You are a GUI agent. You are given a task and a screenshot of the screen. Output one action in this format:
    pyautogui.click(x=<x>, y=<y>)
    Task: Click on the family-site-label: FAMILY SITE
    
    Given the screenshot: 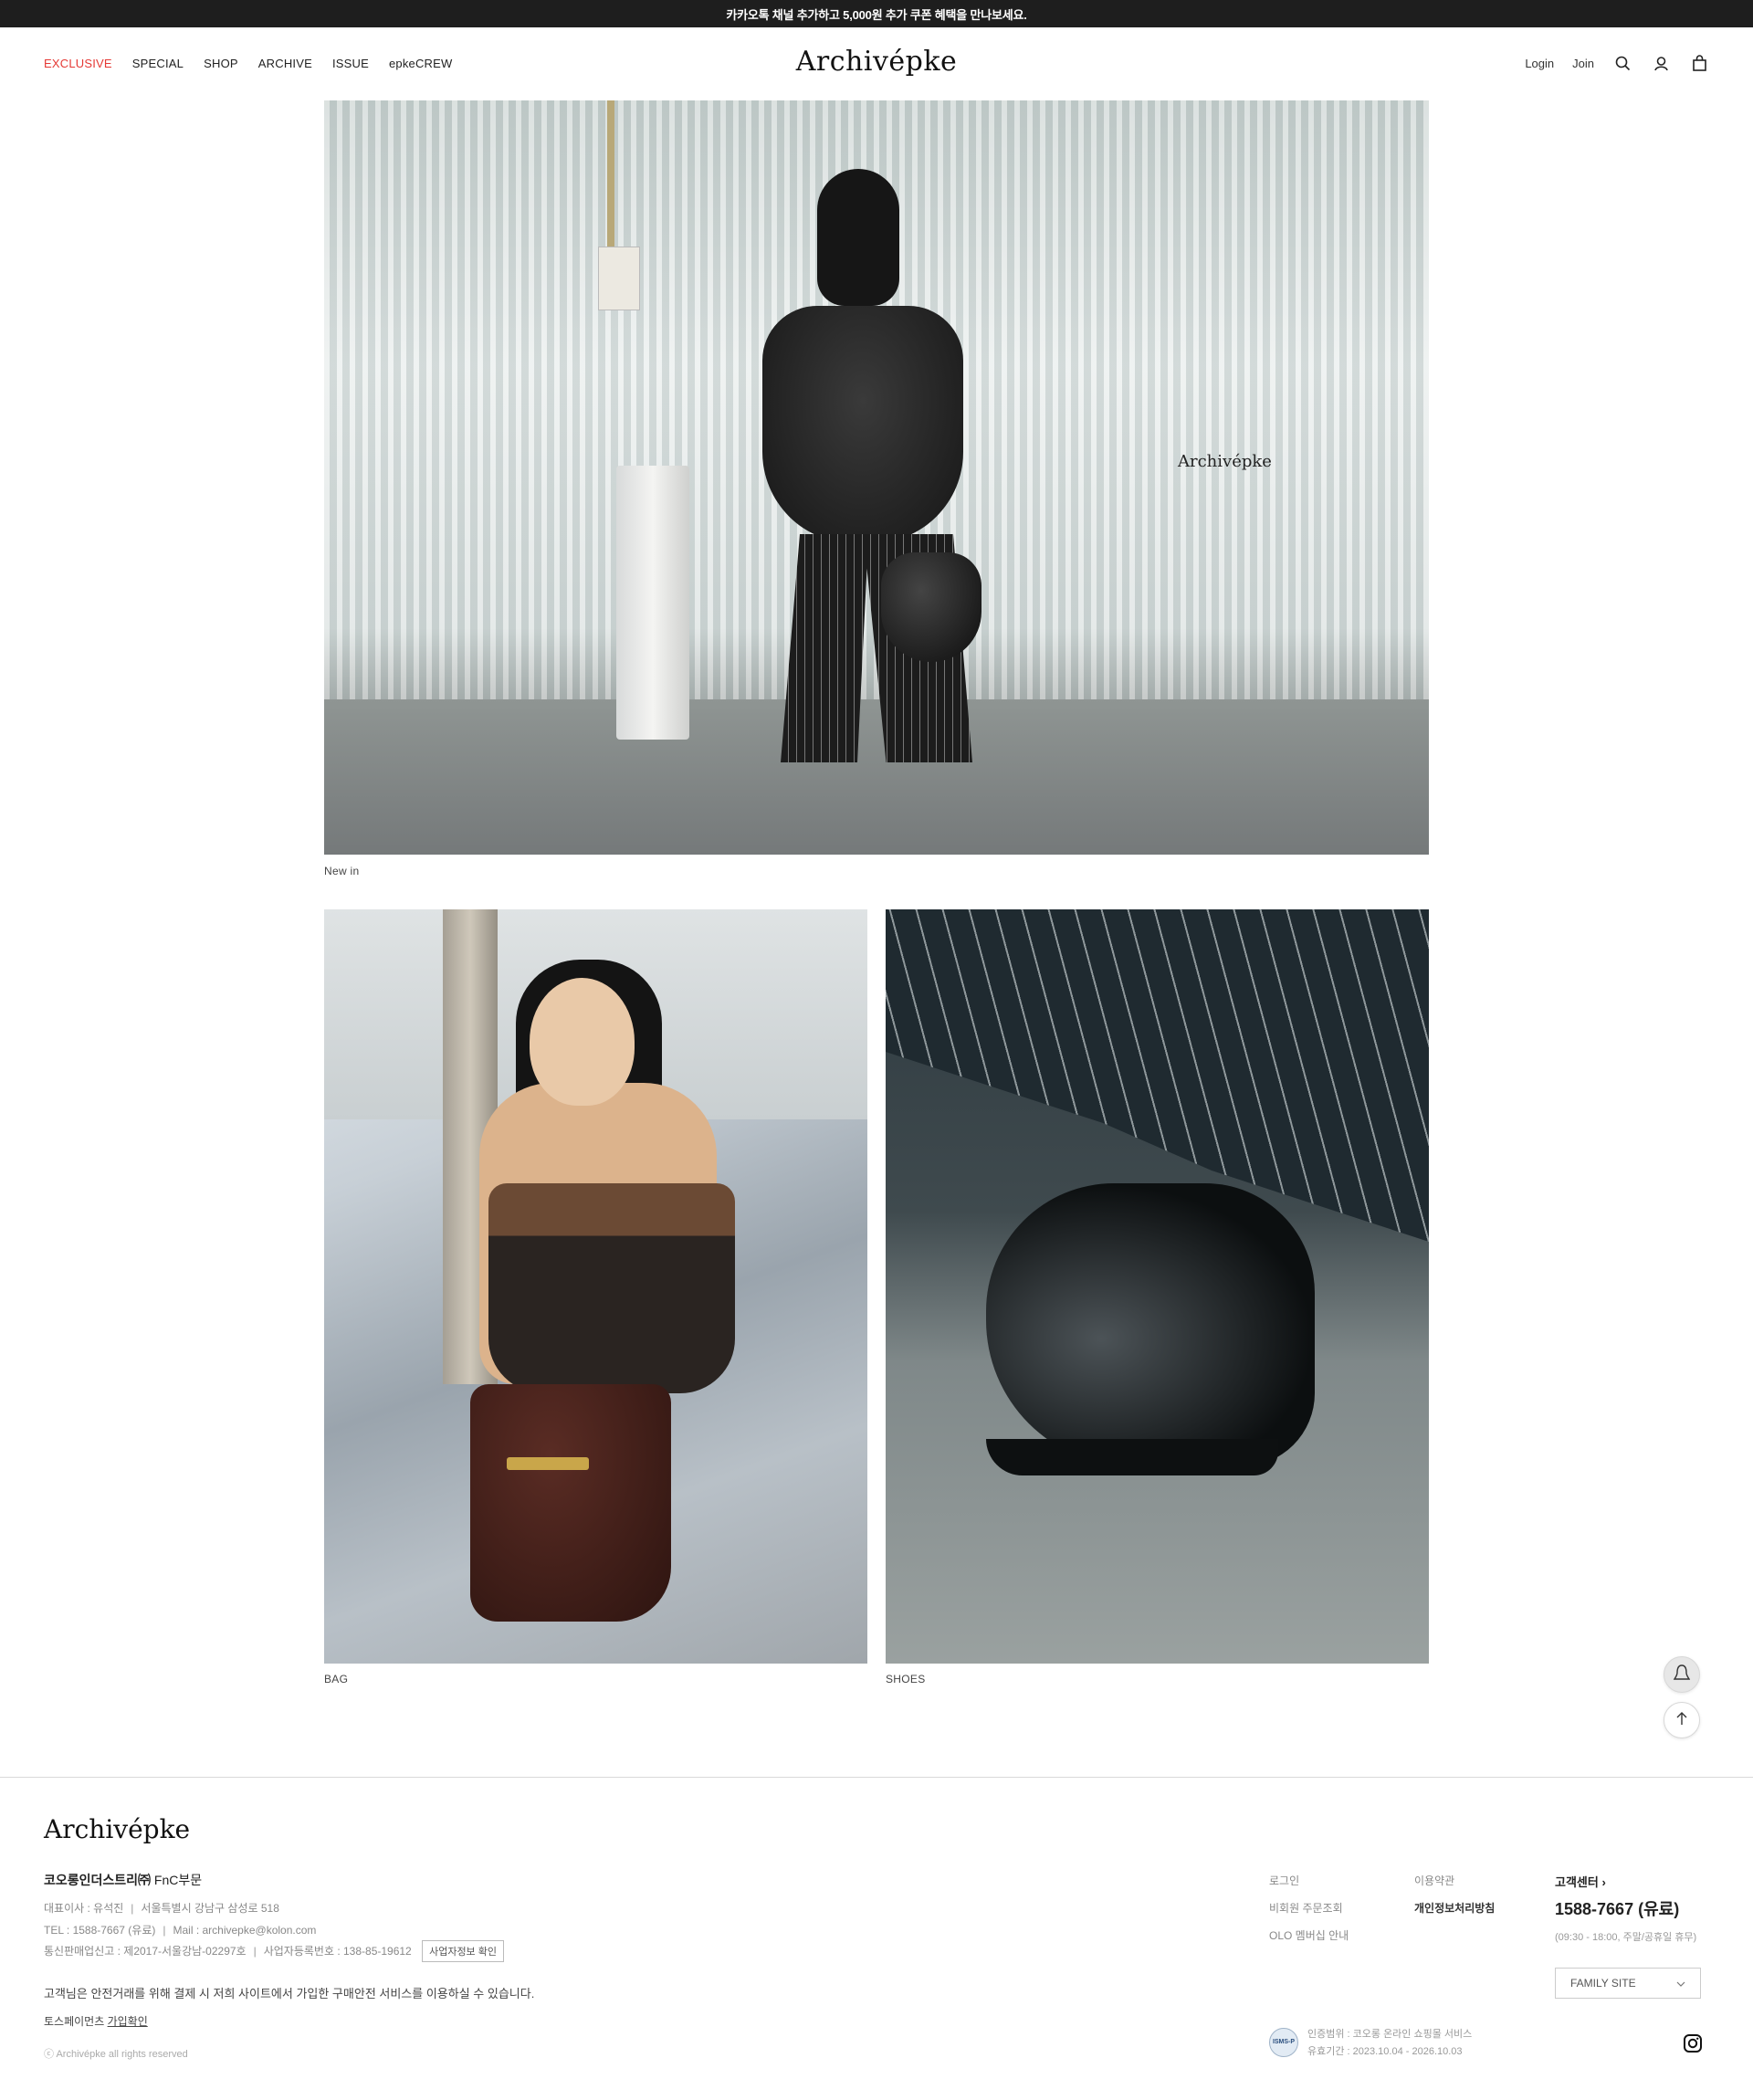 What is the action you would take?
    pyautogui.click(x=1603, y=1983)
    